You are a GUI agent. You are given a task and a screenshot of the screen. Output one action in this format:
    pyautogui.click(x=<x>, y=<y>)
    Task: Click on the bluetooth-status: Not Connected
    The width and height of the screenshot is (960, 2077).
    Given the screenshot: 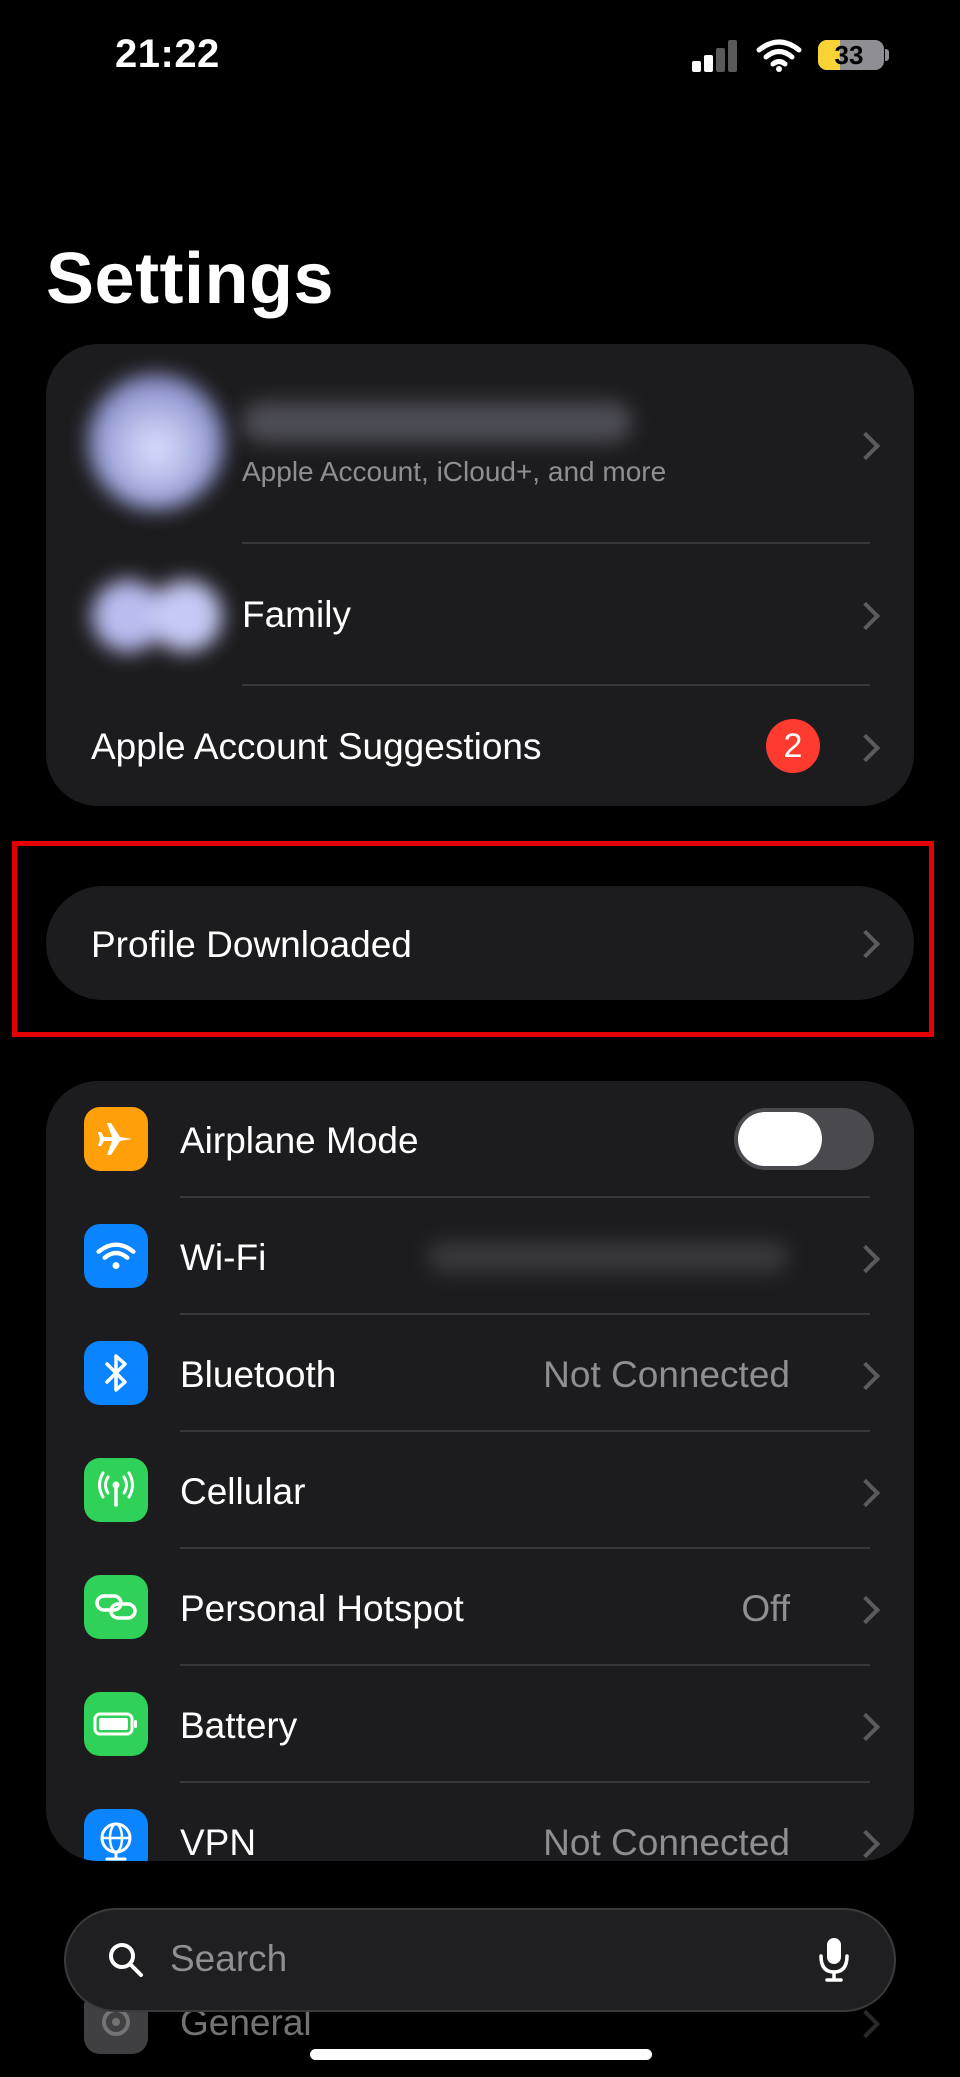 What is the action you would take?
    pyautogui.click(x=666, y=1374)
    